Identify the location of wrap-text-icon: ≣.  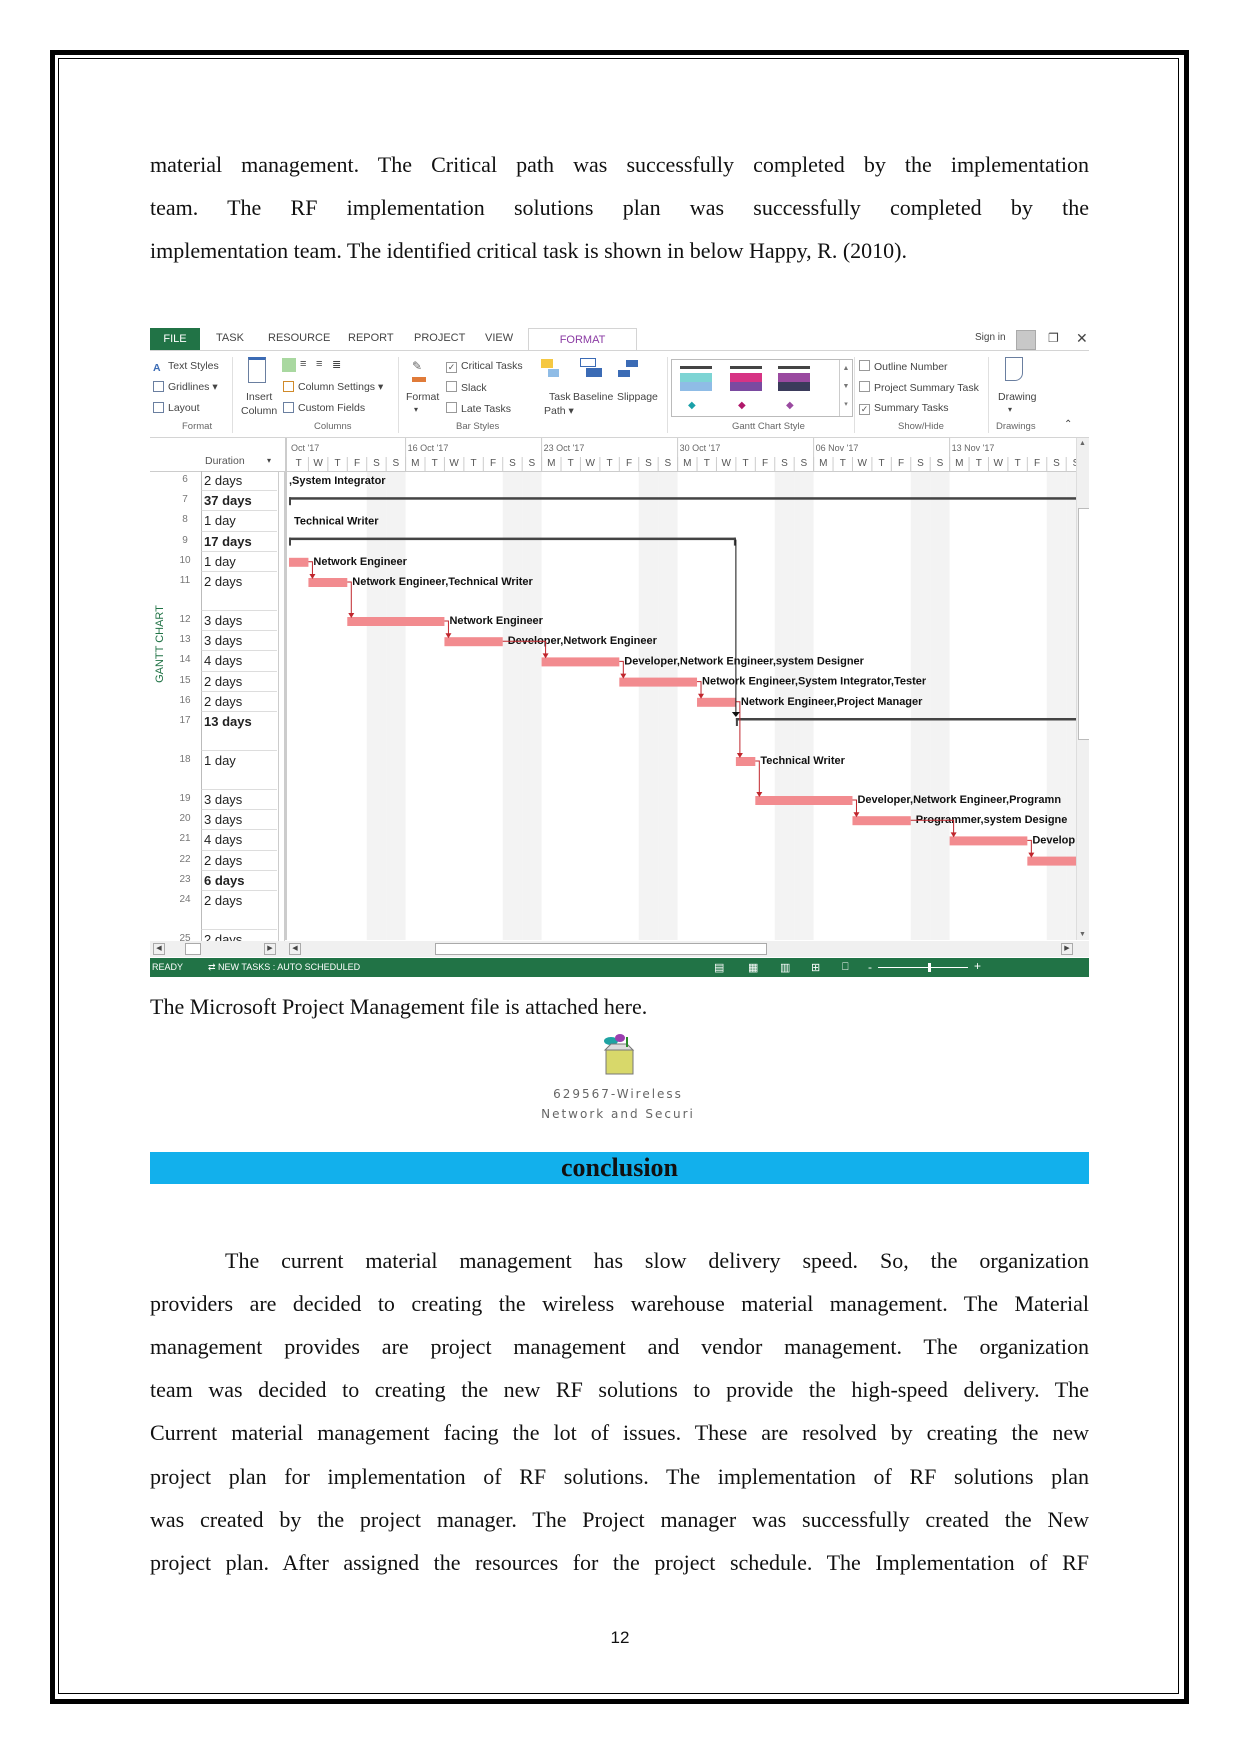
(336, 364).